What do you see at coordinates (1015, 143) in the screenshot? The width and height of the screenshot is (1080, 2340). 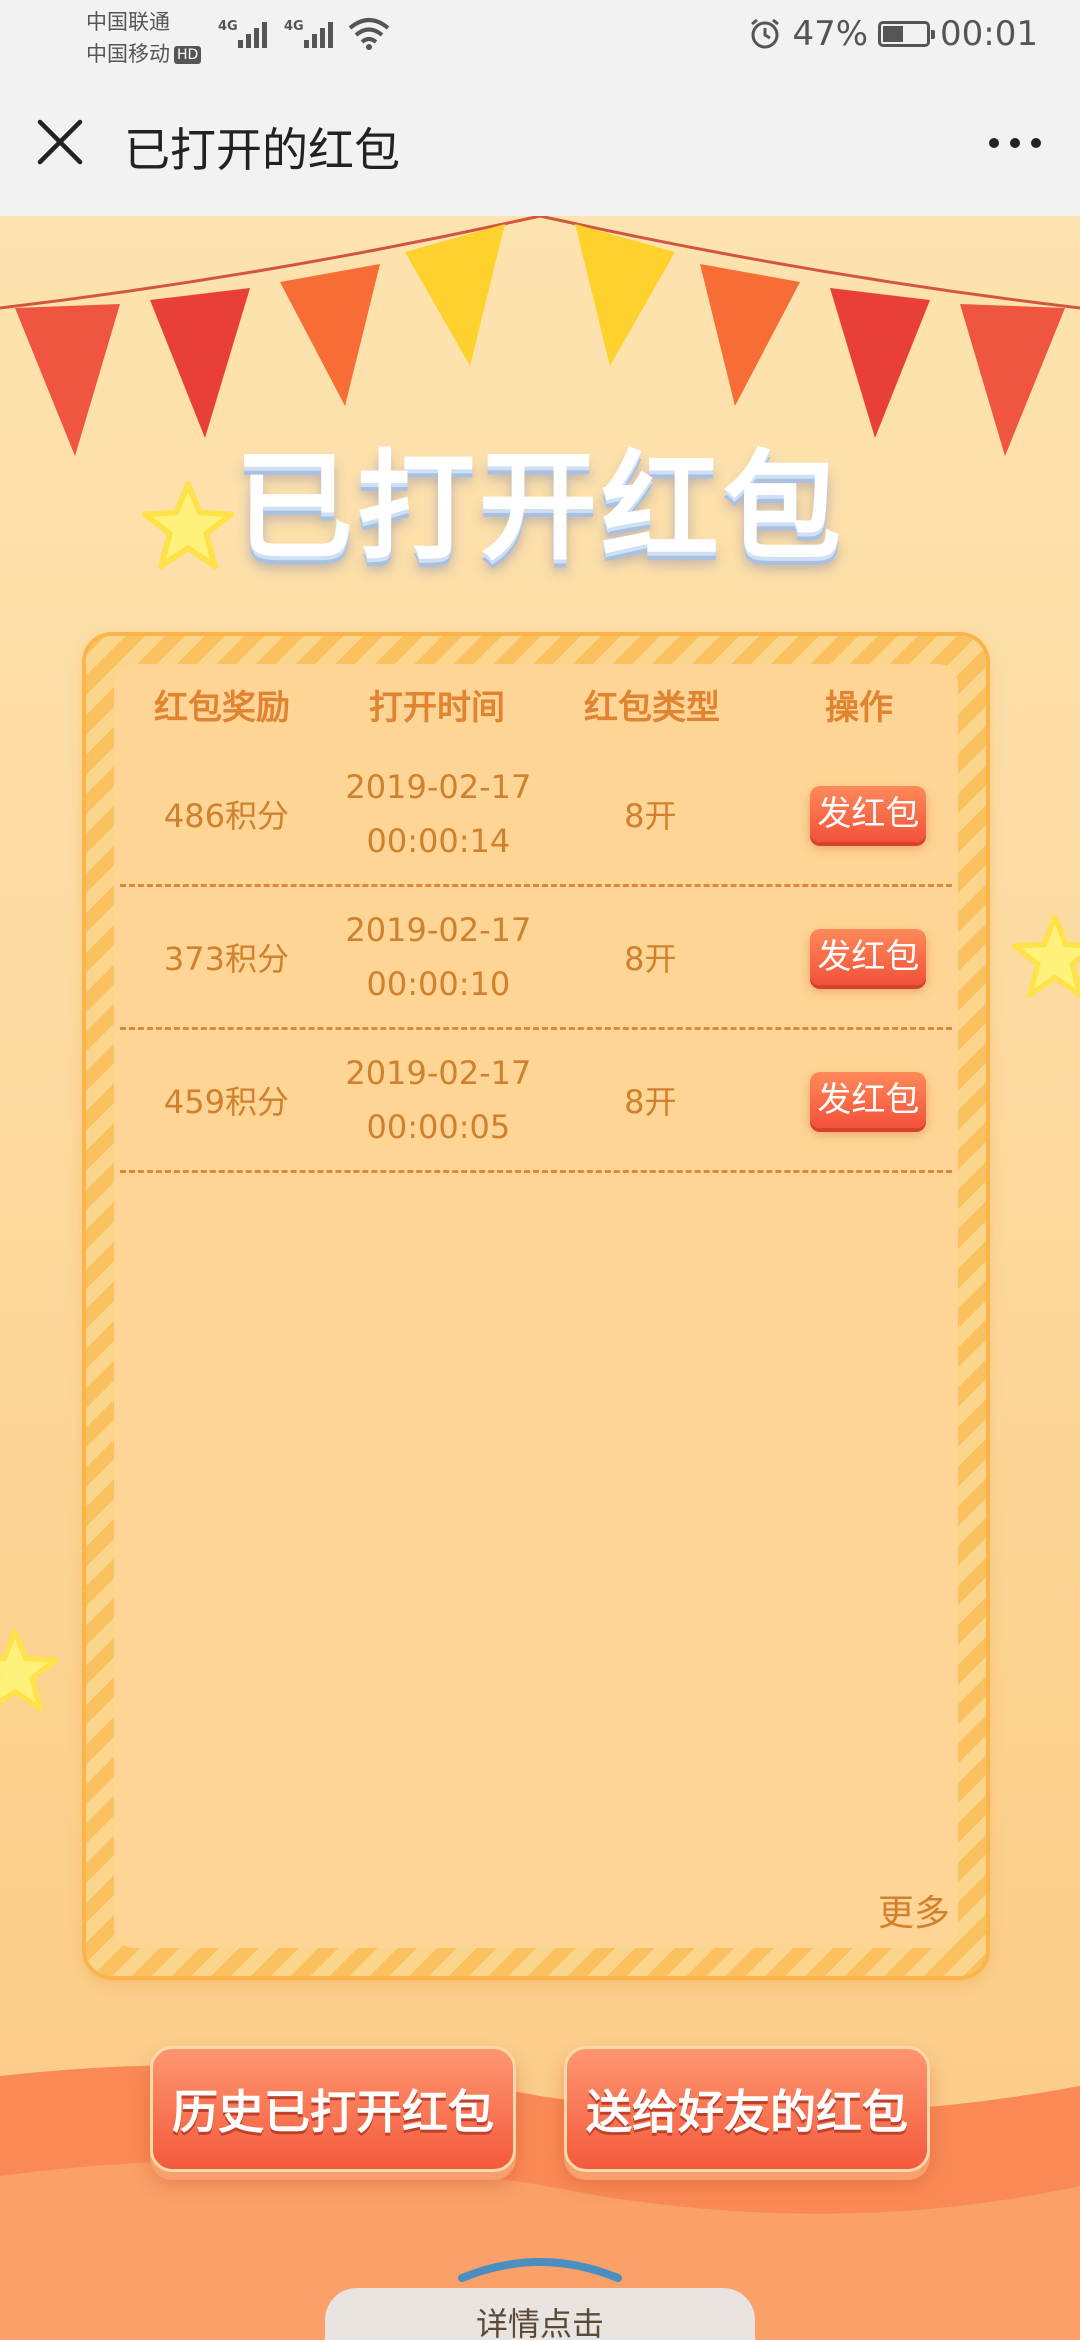 I see `more-dots-icon` at bounding box center [1015, 143].